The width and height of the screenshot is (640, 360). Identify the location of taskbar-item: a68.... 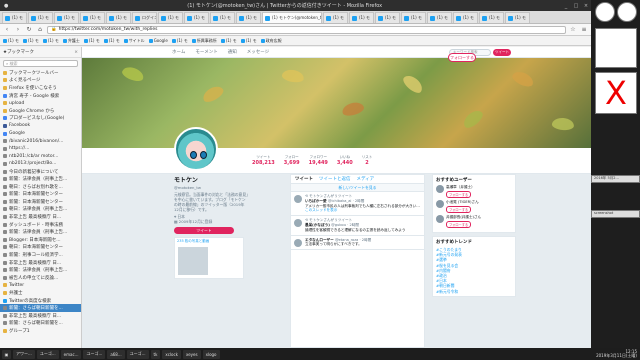
(116, 354).